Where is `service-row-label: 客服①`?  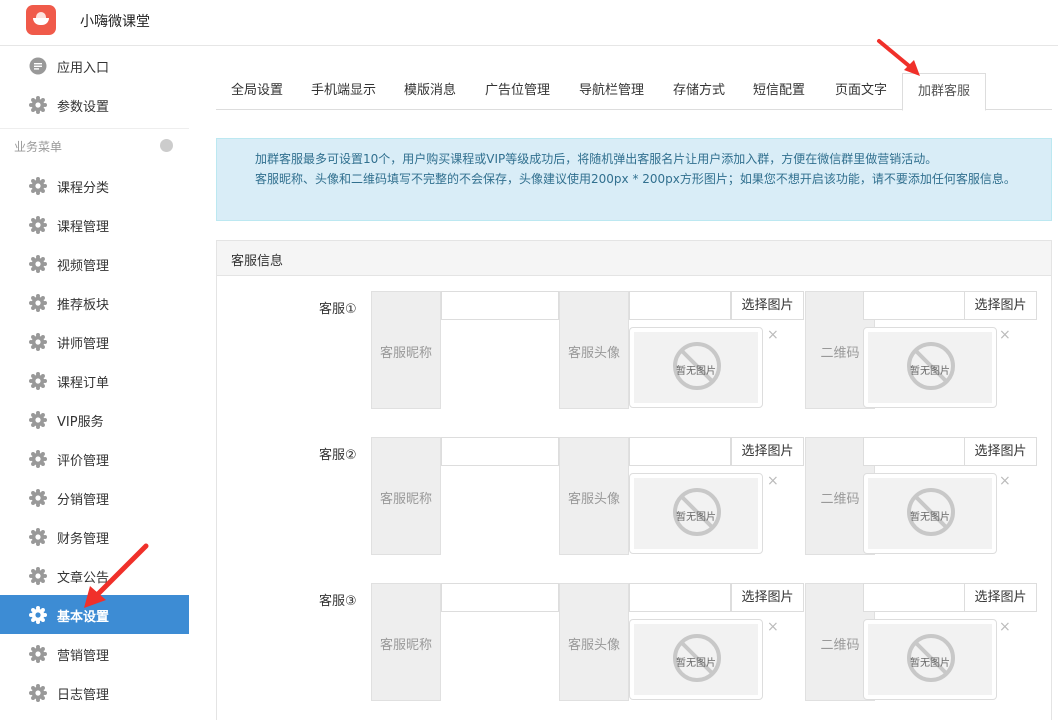
service-row-label: 客服① is located at coordinates (338, 309).